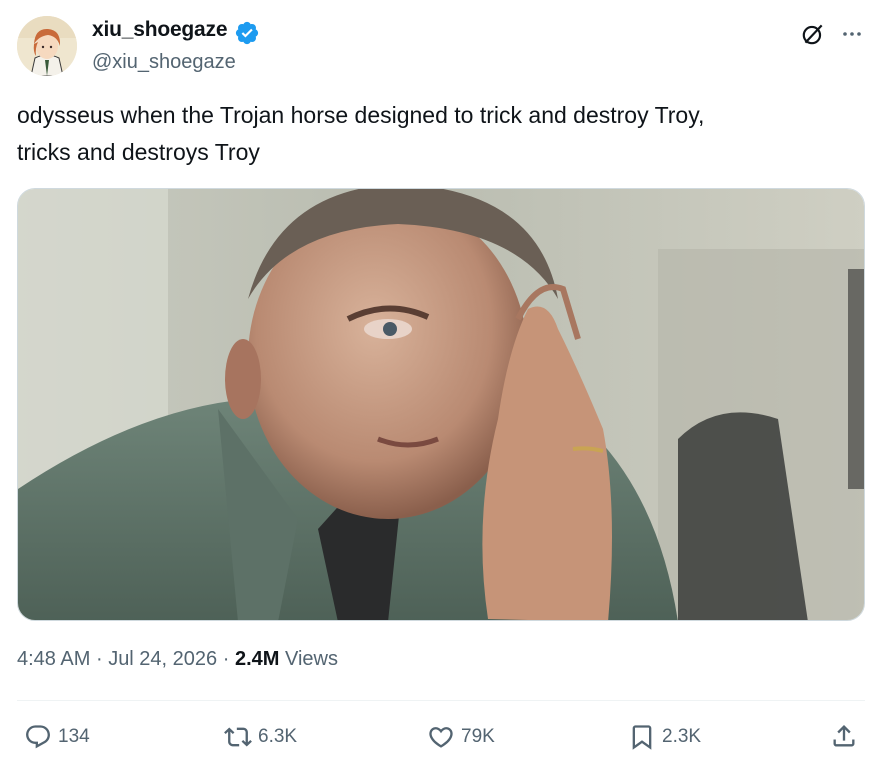 The image size is (879, 769). Describe the element at coordinates (53, 659) in the screenshot. I see `timestamp-time: 4:48 AM` at that location.